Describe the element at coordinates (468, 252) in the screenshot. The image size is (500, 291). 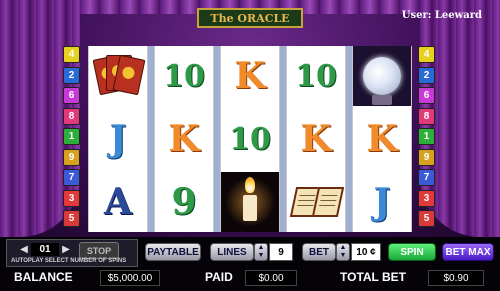
I see `bet-max-button: BET MAX` at that location.